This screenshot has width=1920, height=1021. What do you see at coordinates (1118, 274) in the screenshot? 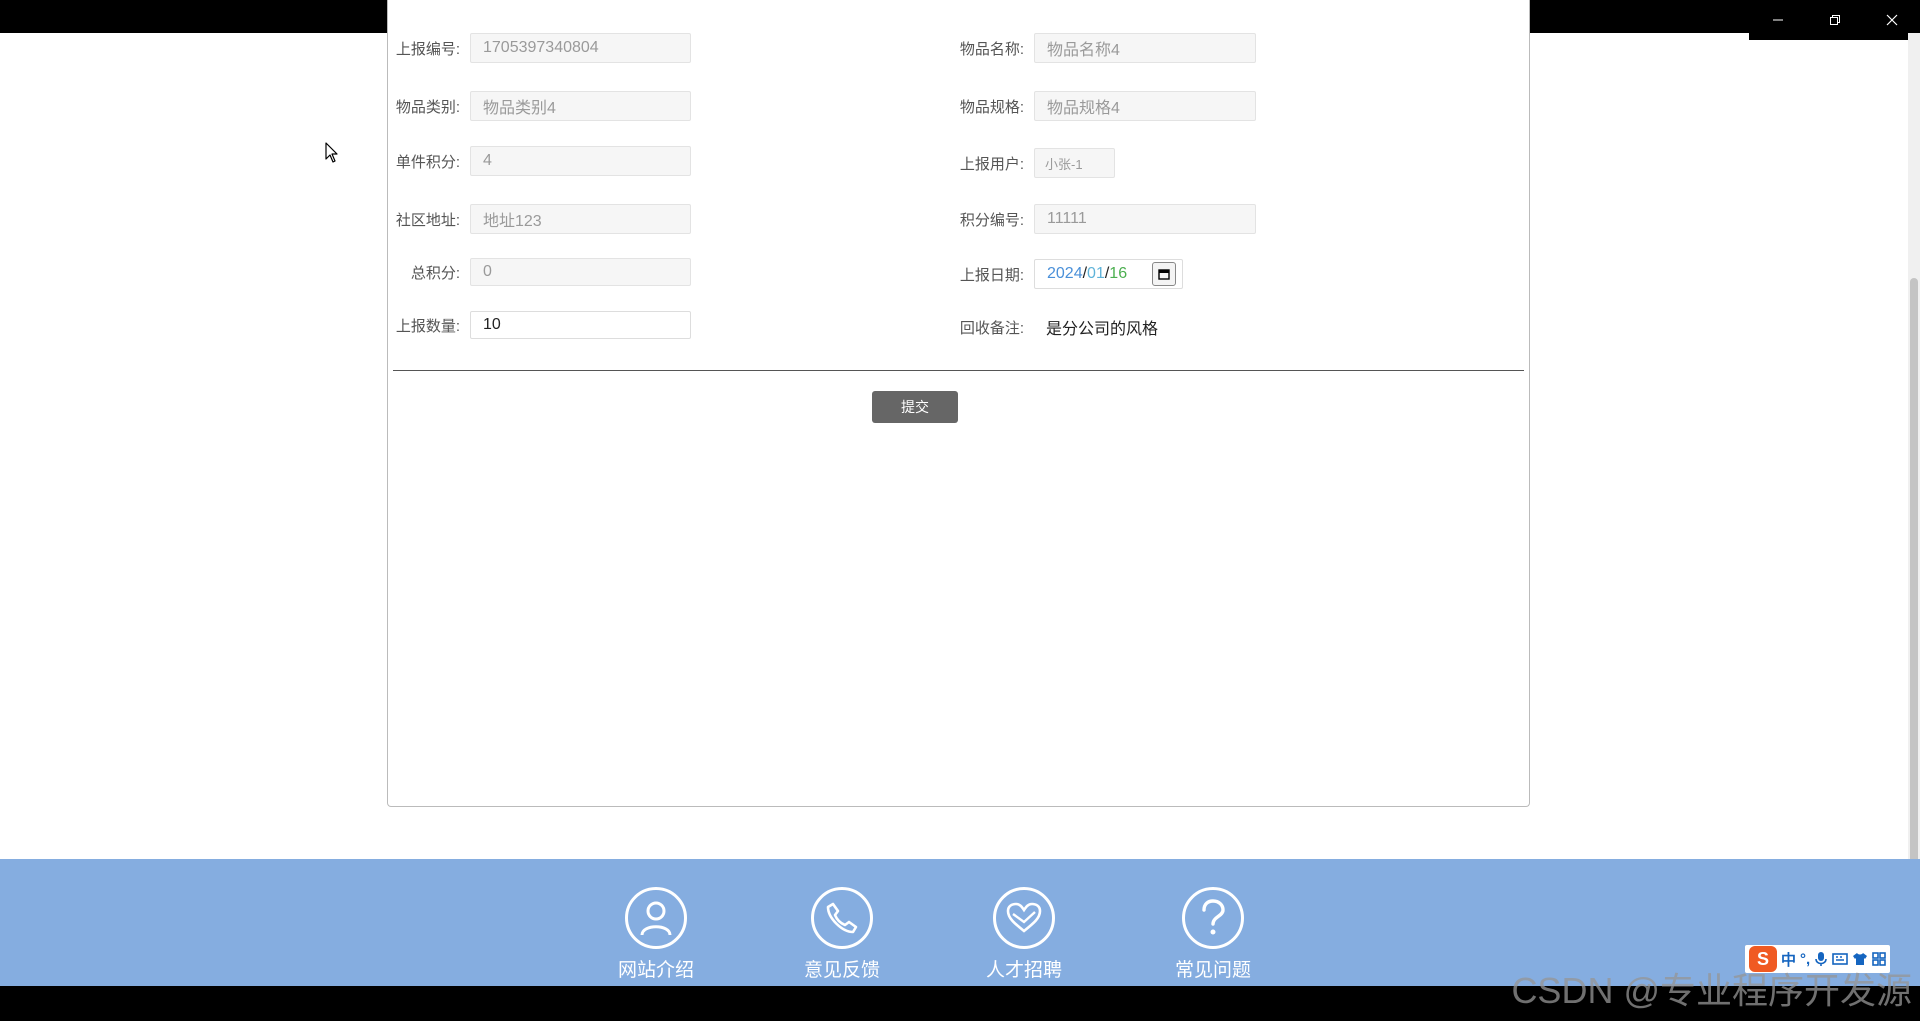
I see `date-day: 16` at bounding box center [1118, 274].